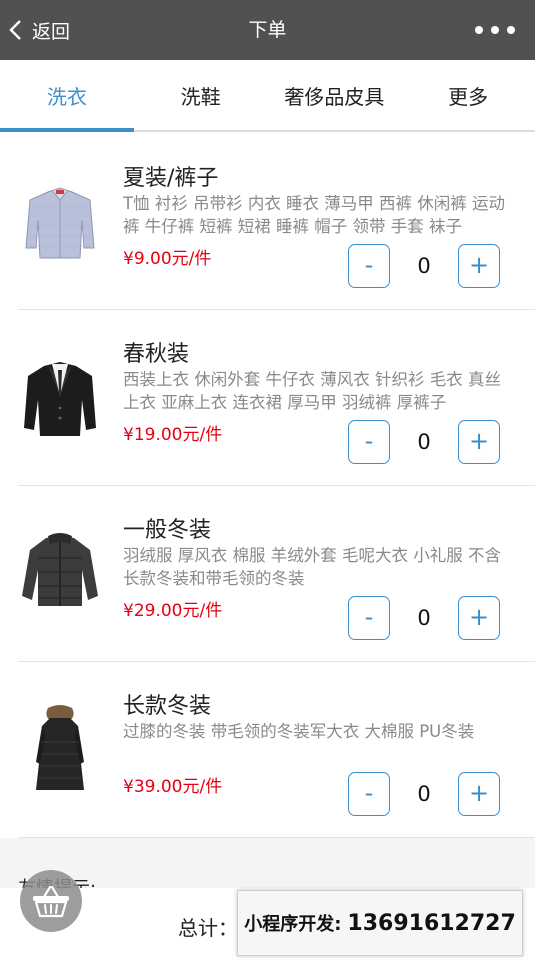  I want to click on suit-image, so click(60, 399).